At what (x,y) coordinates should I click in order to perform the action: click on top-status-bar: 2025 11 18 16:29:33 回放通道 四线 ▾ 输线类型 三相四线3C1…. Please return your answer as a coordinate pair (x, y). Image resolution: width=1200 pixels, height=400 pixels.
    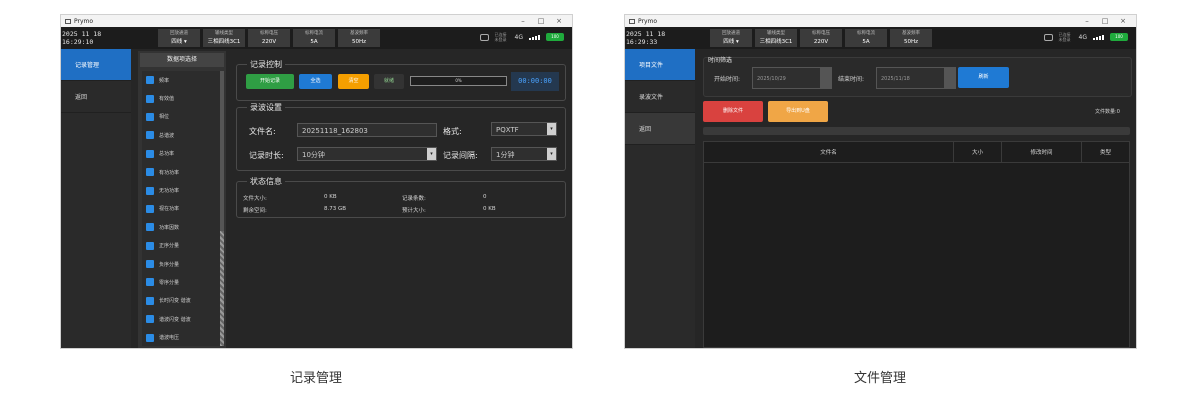
    Looking at the image, I should click on (880, 38).